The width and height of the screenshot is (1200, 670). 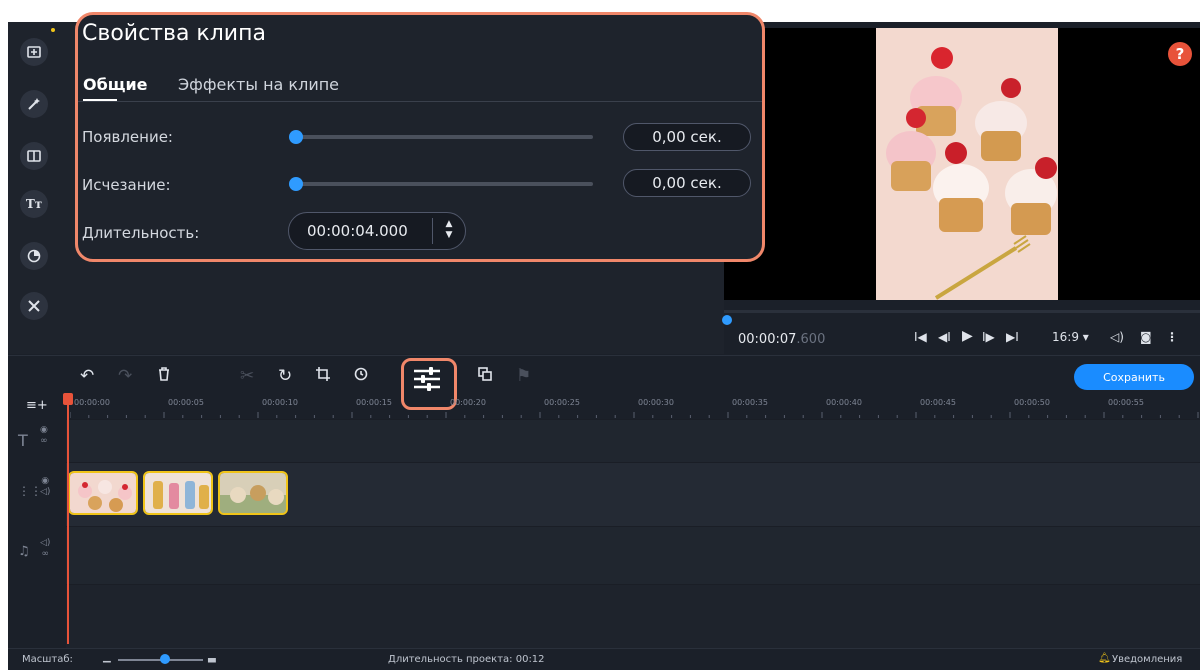 I want to click on skip-start-icon: I◀, so click(x=920, y=337).